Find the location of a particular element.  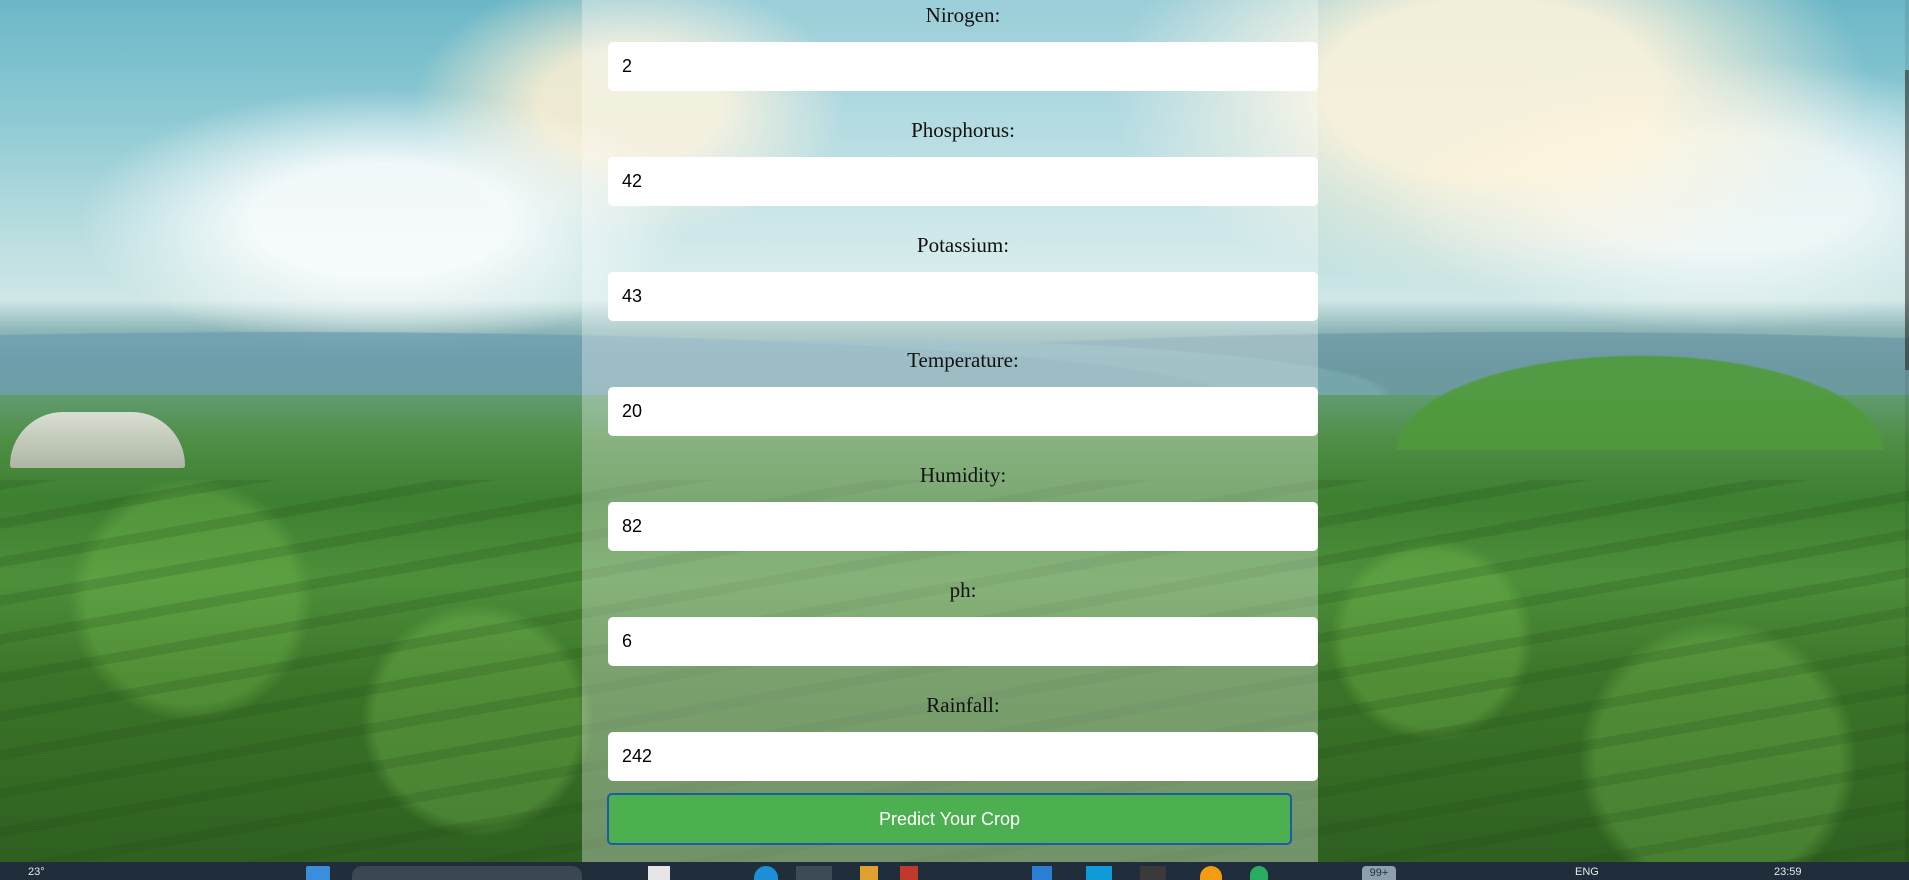

file-explorer-icon is located at coordinates (814, 873).